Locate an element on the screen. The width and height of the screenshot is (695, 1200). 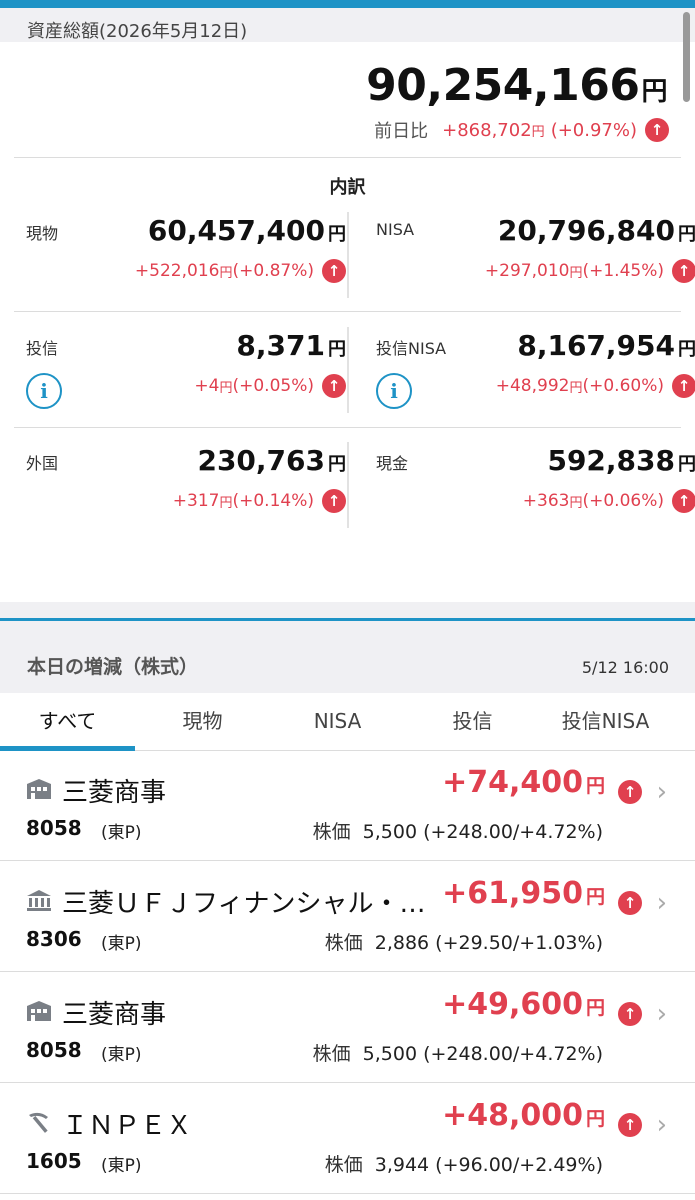
breakdown-change: +297,010 円 (+1.45%) ↑ is located at coordinates (590, 271).